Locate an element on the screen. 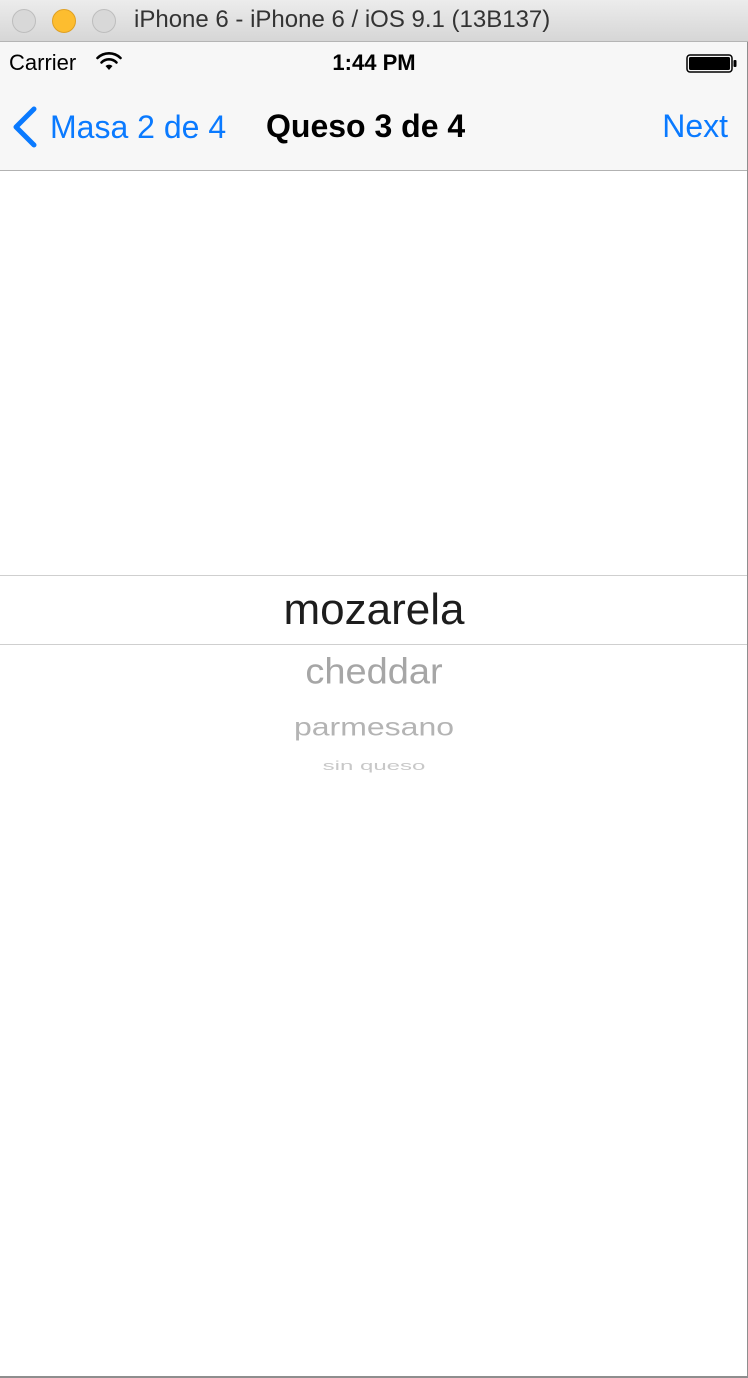 This screenshot has width=748, height=1378. close-window-button is located at coordinates (24, 21).